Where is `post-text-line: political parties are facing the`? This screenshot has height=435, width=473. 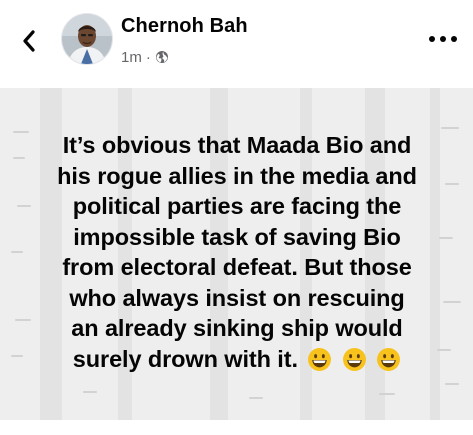 post-text-line: political parties are facing the is located at coordinates (237, 206).